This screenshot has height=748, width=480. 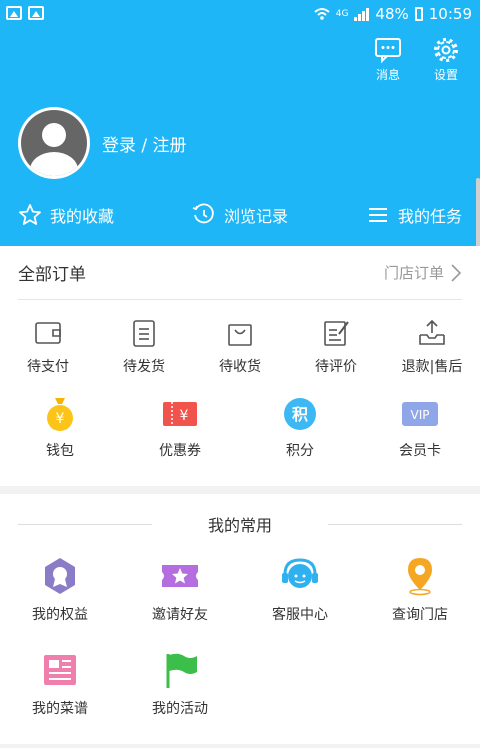 I want to click on gear-icon, so click(x=446, y=50).